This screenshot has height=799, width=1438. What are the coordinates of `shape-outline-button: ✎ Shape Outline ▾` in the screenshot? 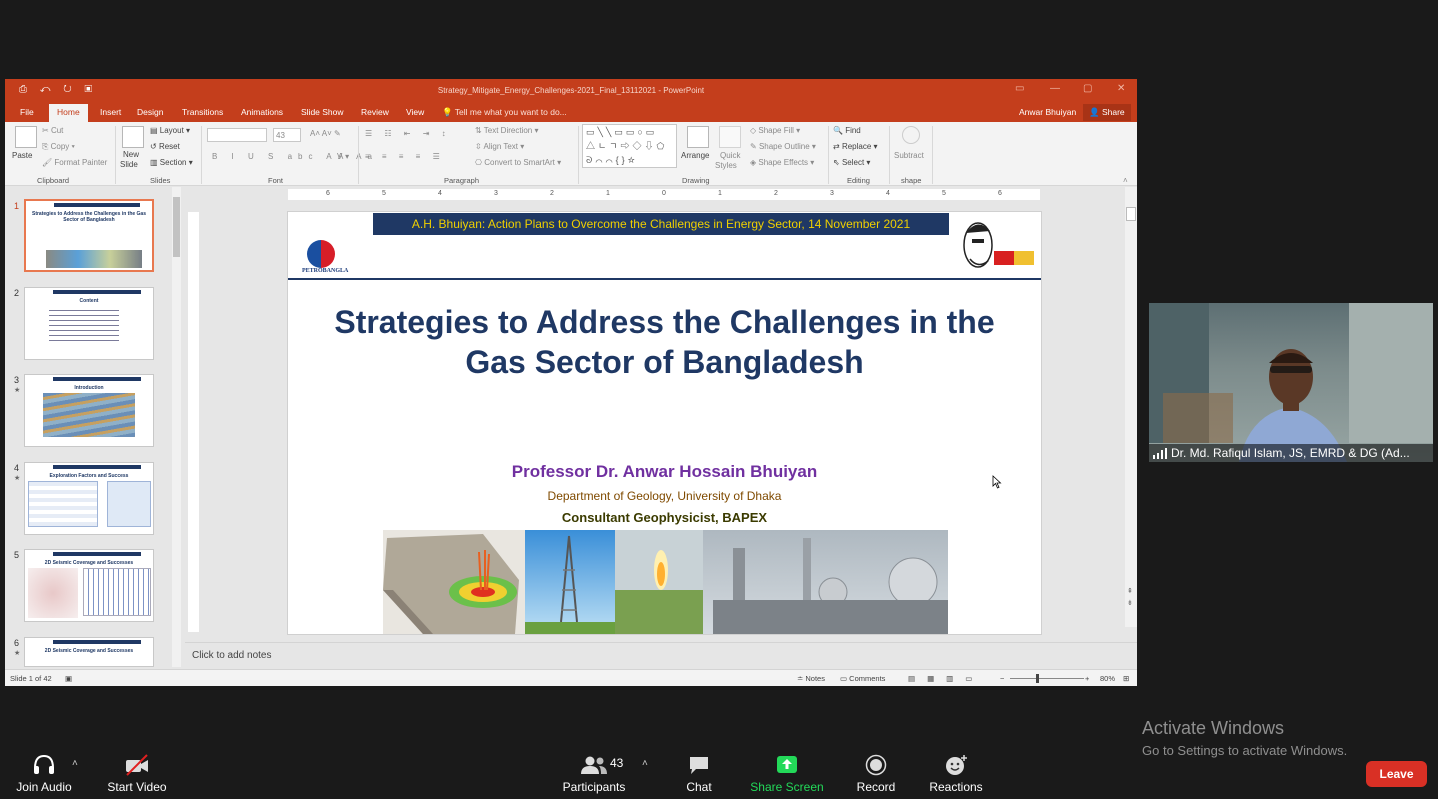 It's located at (783, 146).